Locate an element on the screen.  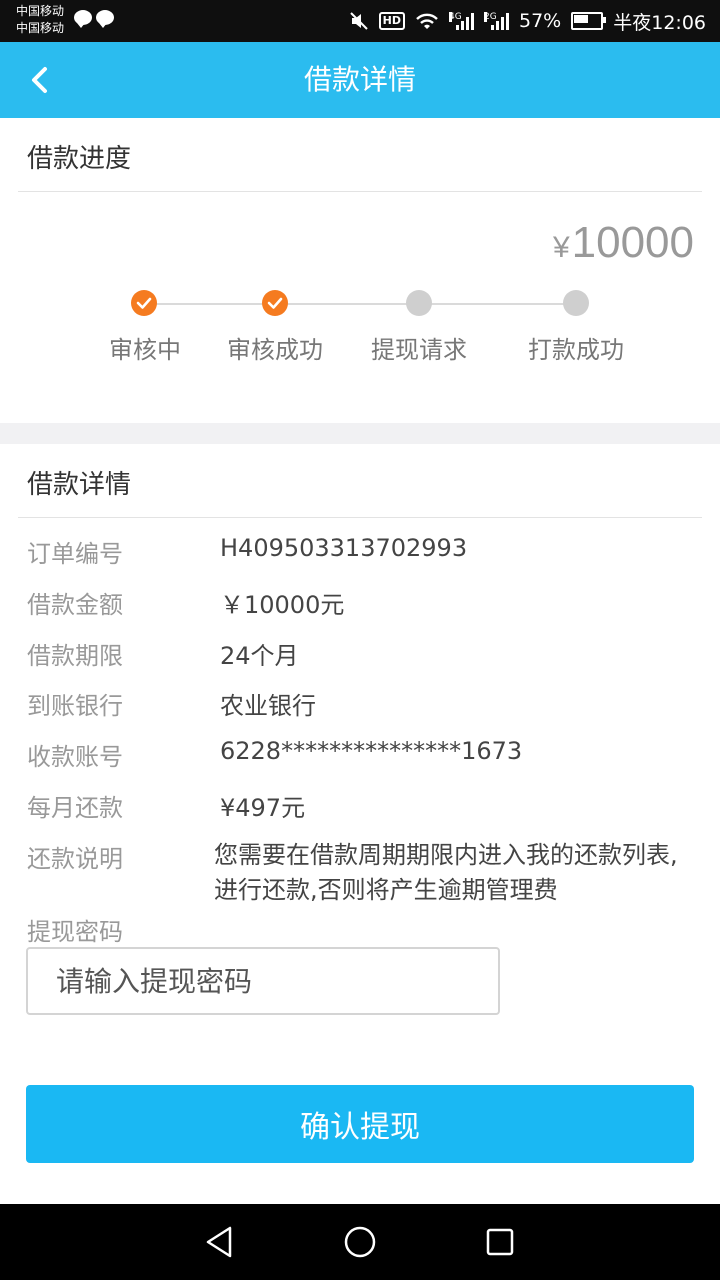
loan-term-value: 24个月 is located at coordinates (259, 656).